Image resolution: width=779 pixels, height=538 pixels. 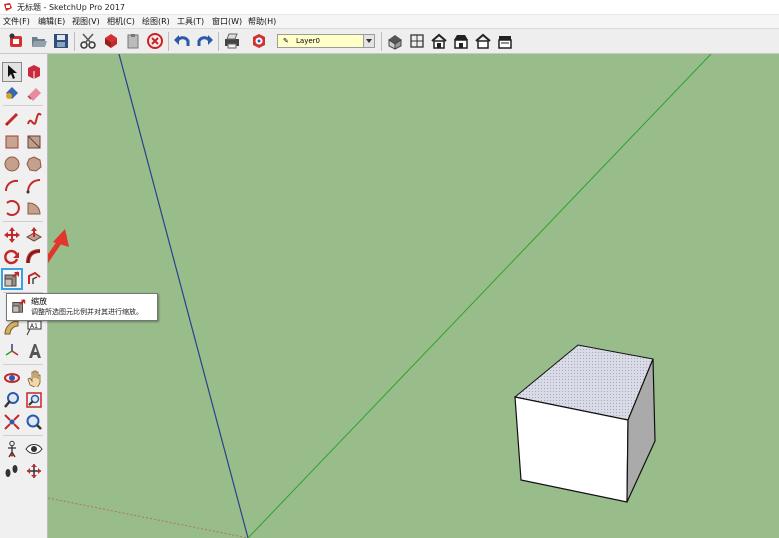 I want to click on copy-button, so click(x=111, y=41).